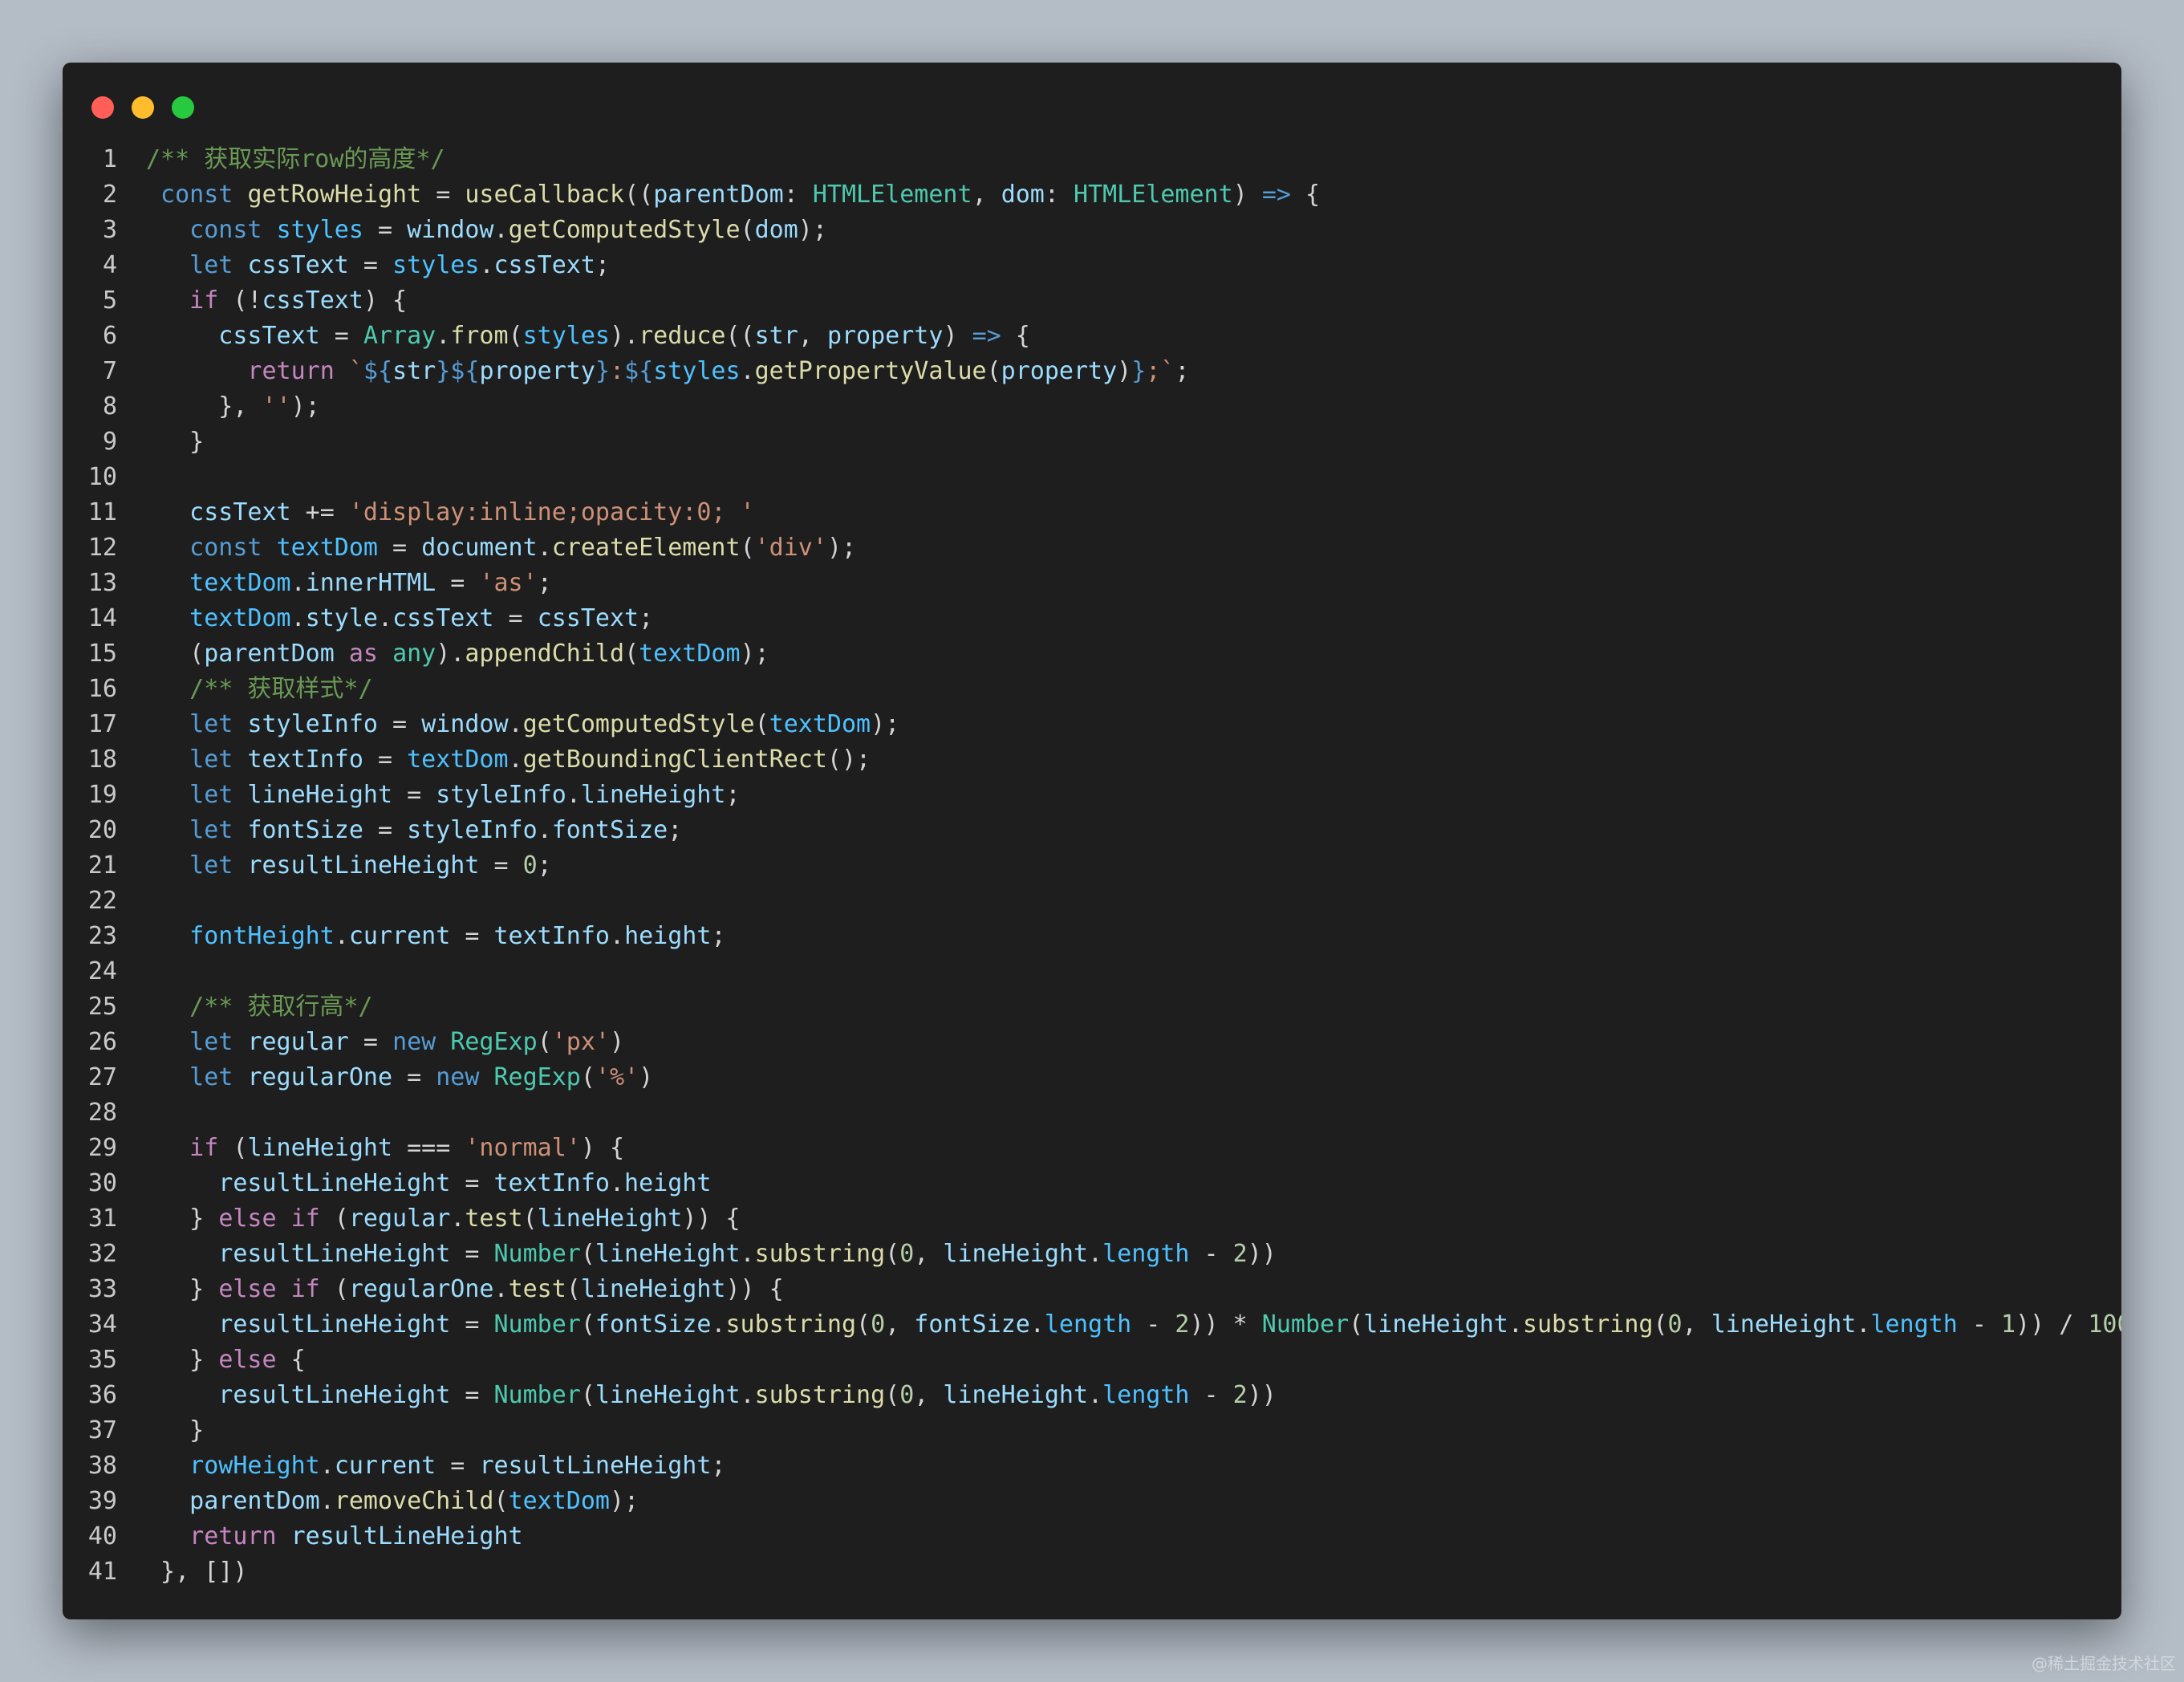  Describe the element at coordinates (247, 371) in the screenshot. I see `code-token: return` at that location.